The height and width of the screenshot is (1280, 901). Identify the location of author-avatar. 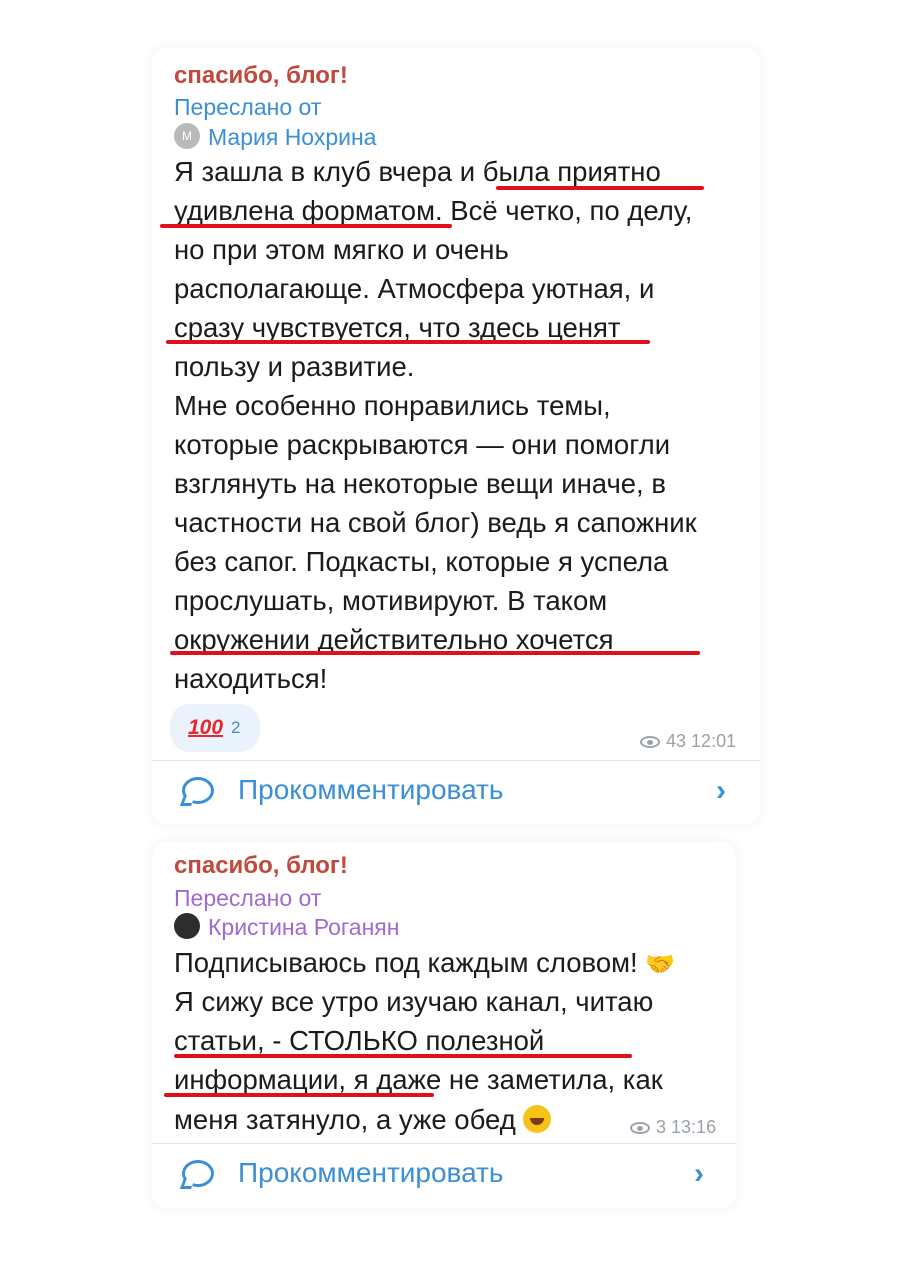
(187, 926).